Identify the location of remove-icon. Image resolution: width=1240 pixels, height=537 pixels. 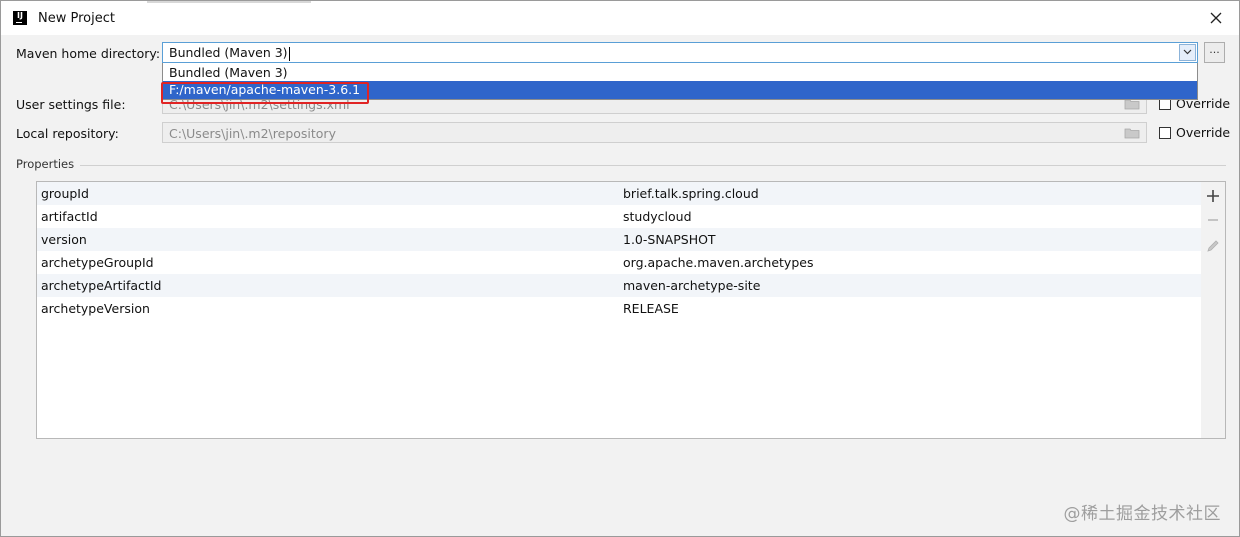
(1213, 220).